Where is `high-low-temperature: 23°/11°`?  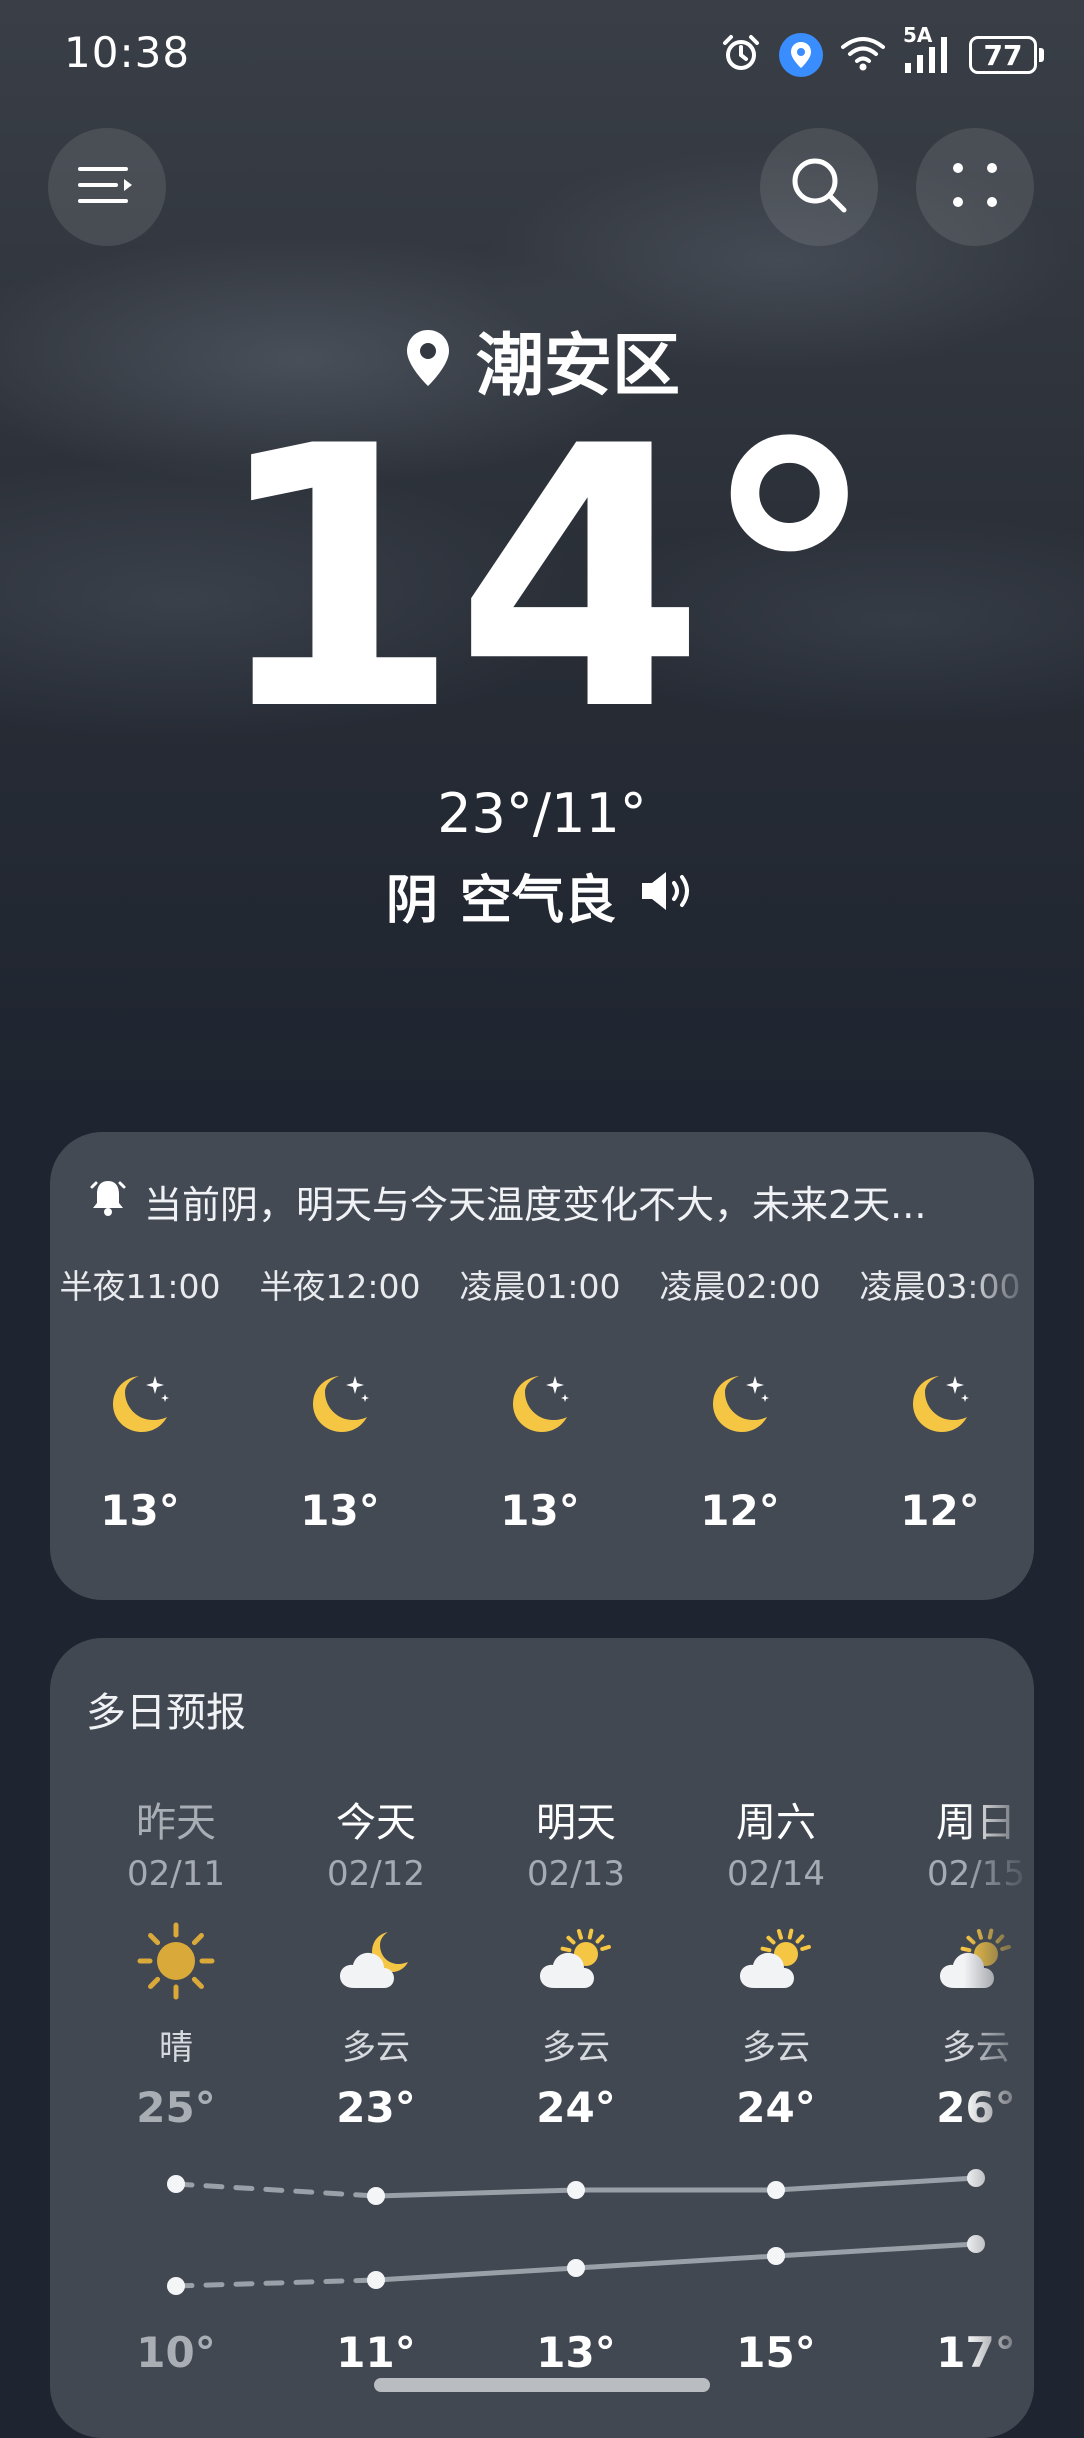
high-low-temperature: 23°/11° is located at coordinates (542, 813).